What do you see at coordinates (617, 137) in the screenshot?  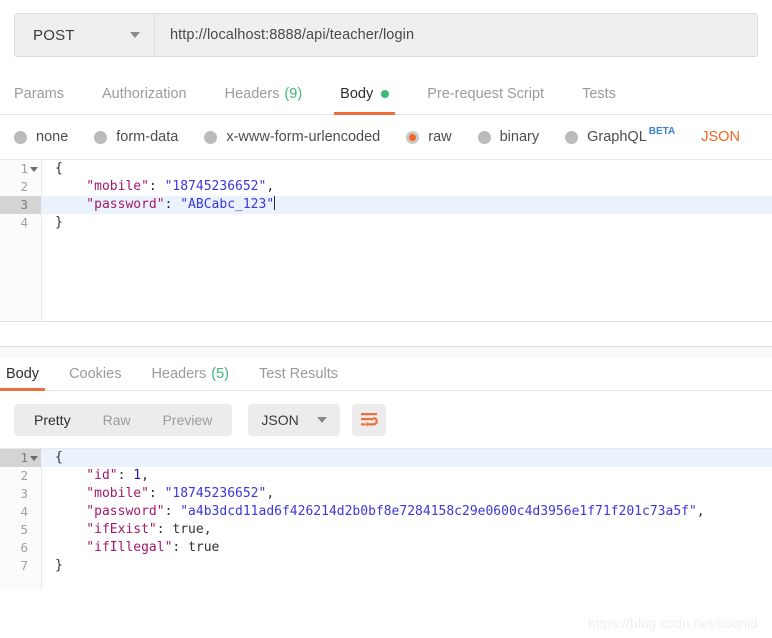 I see `body-type-graphql-label: GraphQL` at bounding box center [617, 137].